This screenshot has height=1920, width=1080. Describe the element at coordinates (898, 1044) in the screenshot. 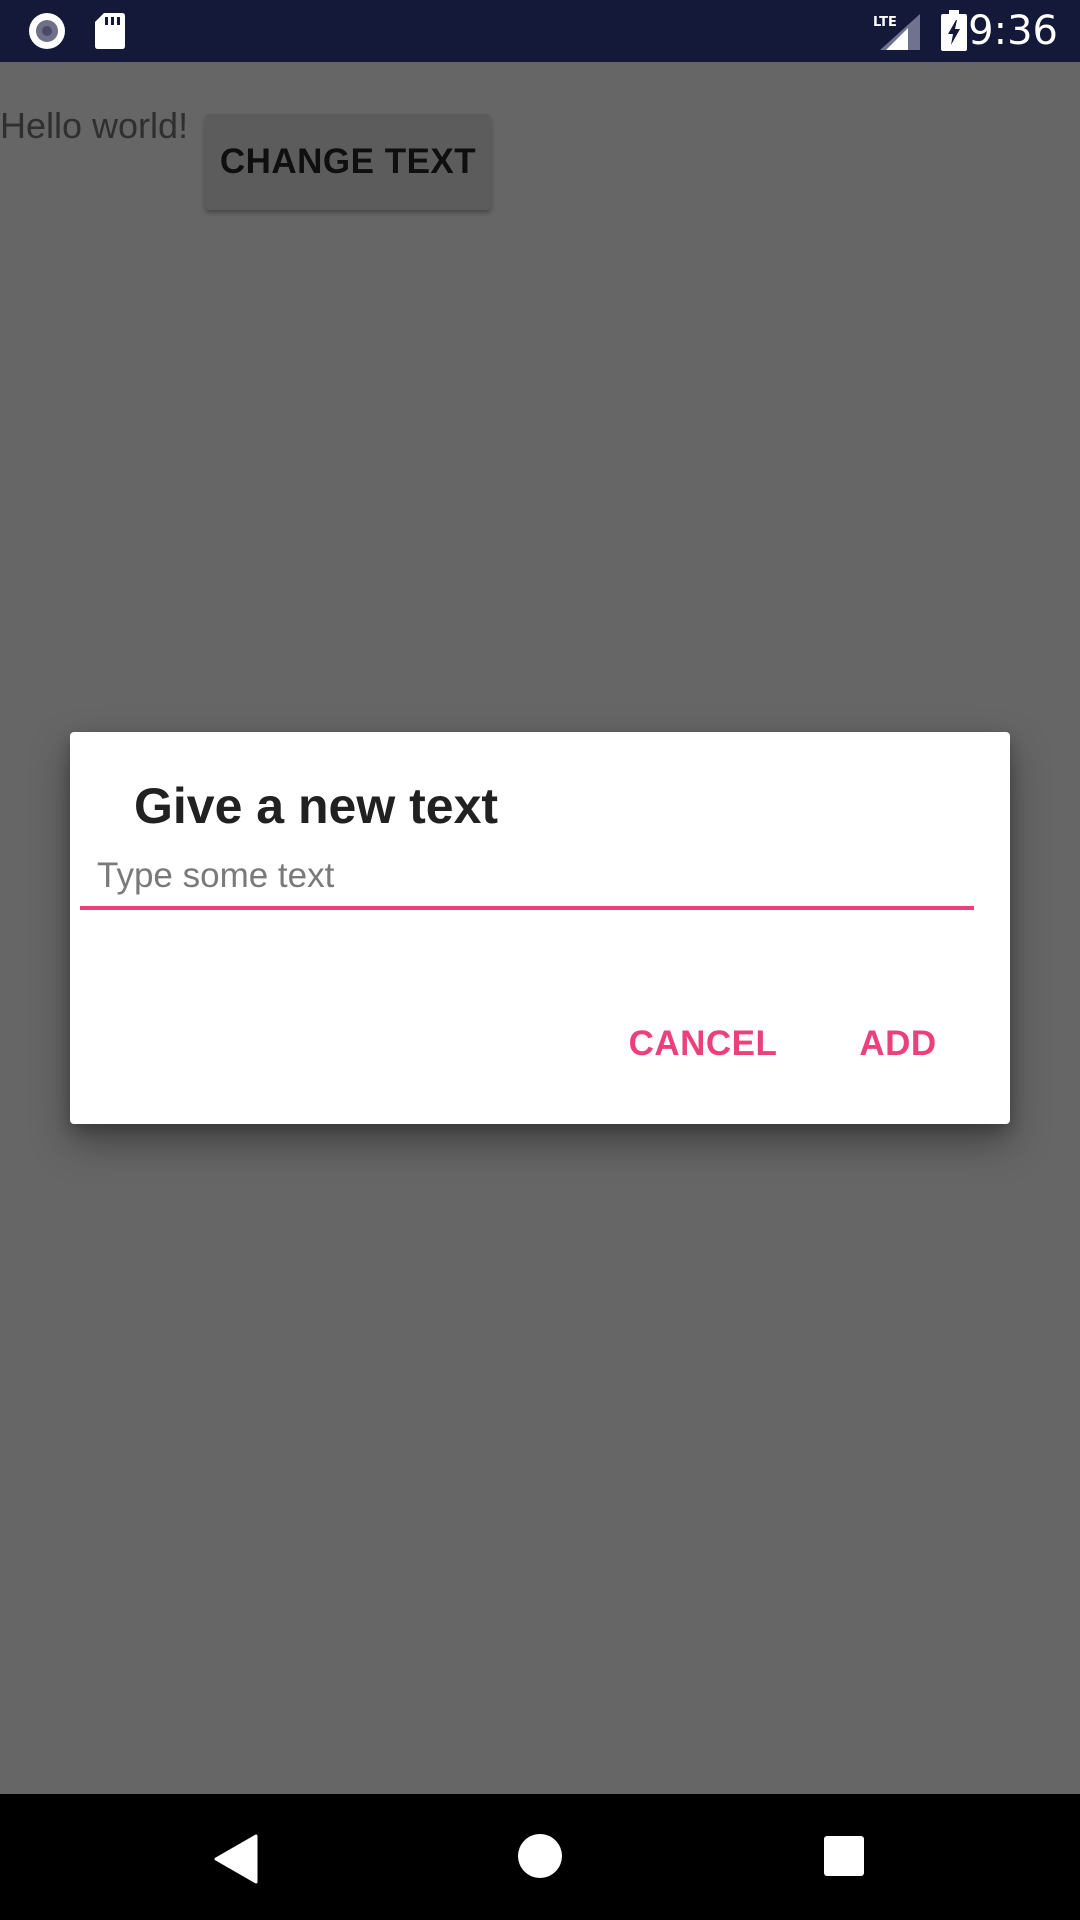

I see `add-button: ADD` at that location.